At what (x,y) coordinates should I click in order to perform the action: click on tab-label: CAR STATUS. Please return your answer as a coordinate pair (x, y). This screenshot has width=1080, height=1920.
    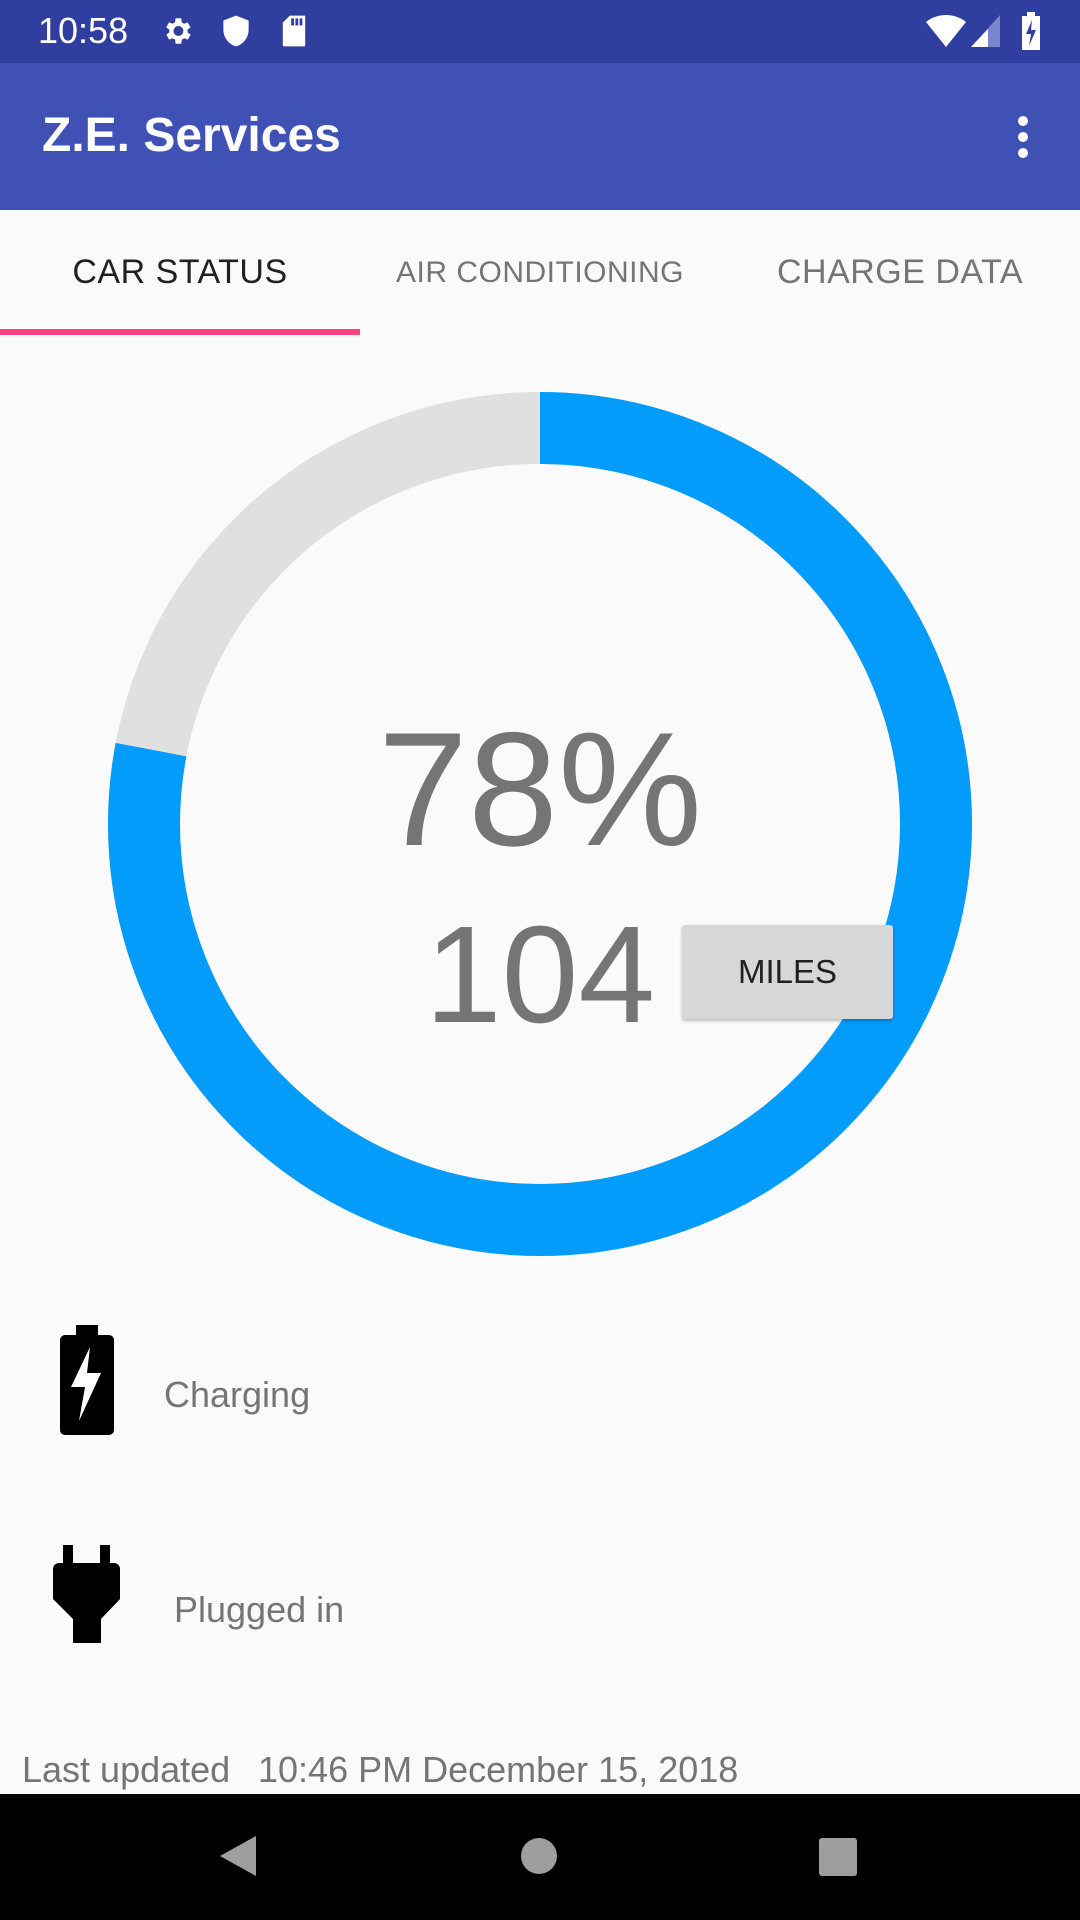
    Looking at the image, I should click on (180, 272).